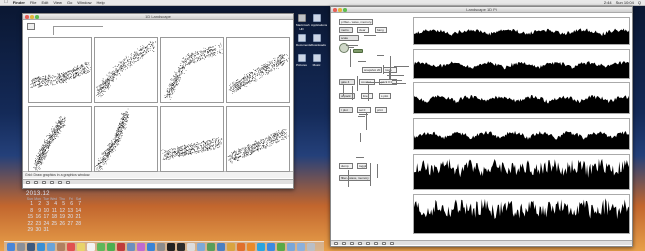 This screenshot has width=645, height=251. Describe the element at coordinates (81, 246) in the screenshot. I see `notes-icon` at that location.